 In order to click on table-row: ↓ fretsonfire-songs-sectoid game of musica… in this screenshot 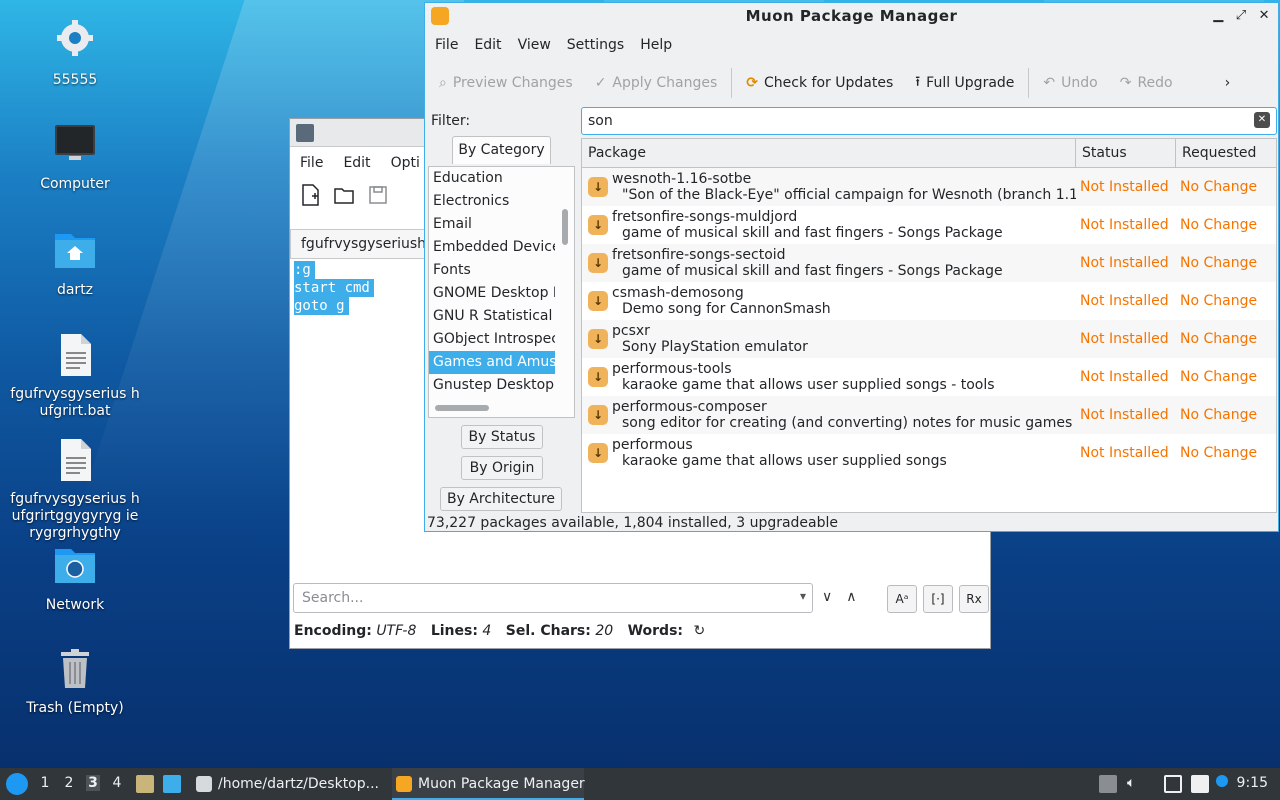, I will do `click(929, 263)`.